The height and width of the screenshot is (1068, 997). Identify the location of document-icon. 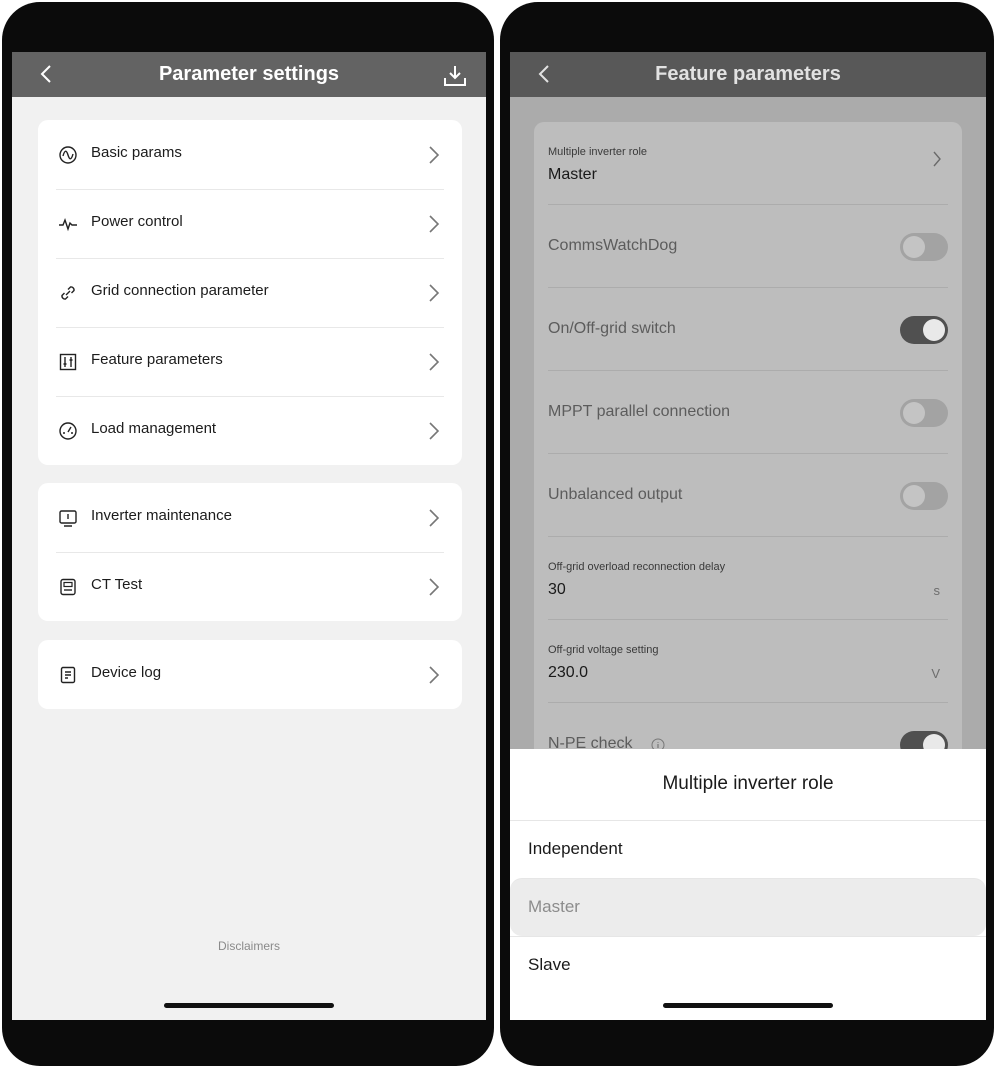
(68, 675).